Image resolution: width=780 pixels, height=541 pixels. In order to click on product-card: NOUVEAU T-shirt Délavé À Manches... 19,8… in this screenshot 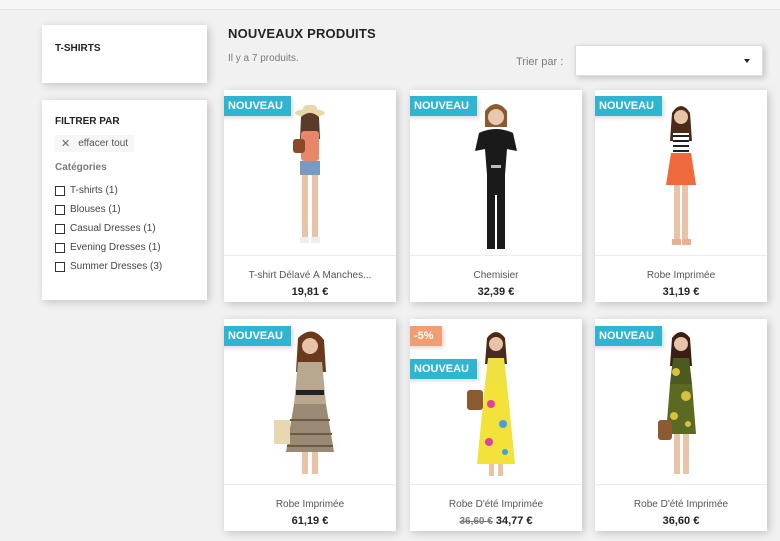, I will do `click(310, 196)`.